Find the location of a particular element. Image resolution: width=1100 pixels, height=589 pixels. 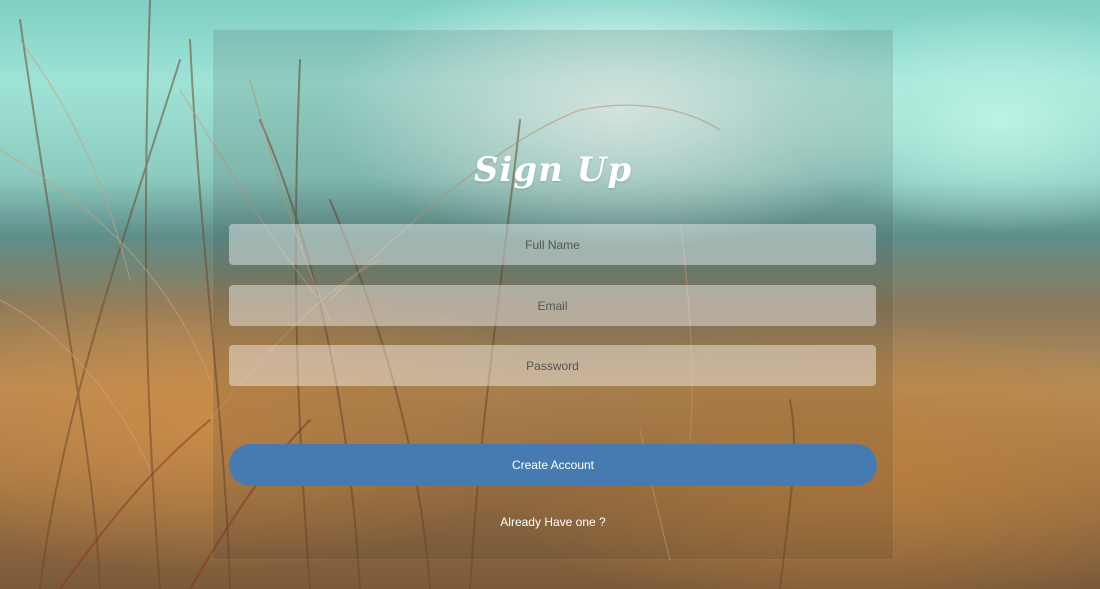

signup-title: Sign Up is located at coordinates (553, 170).